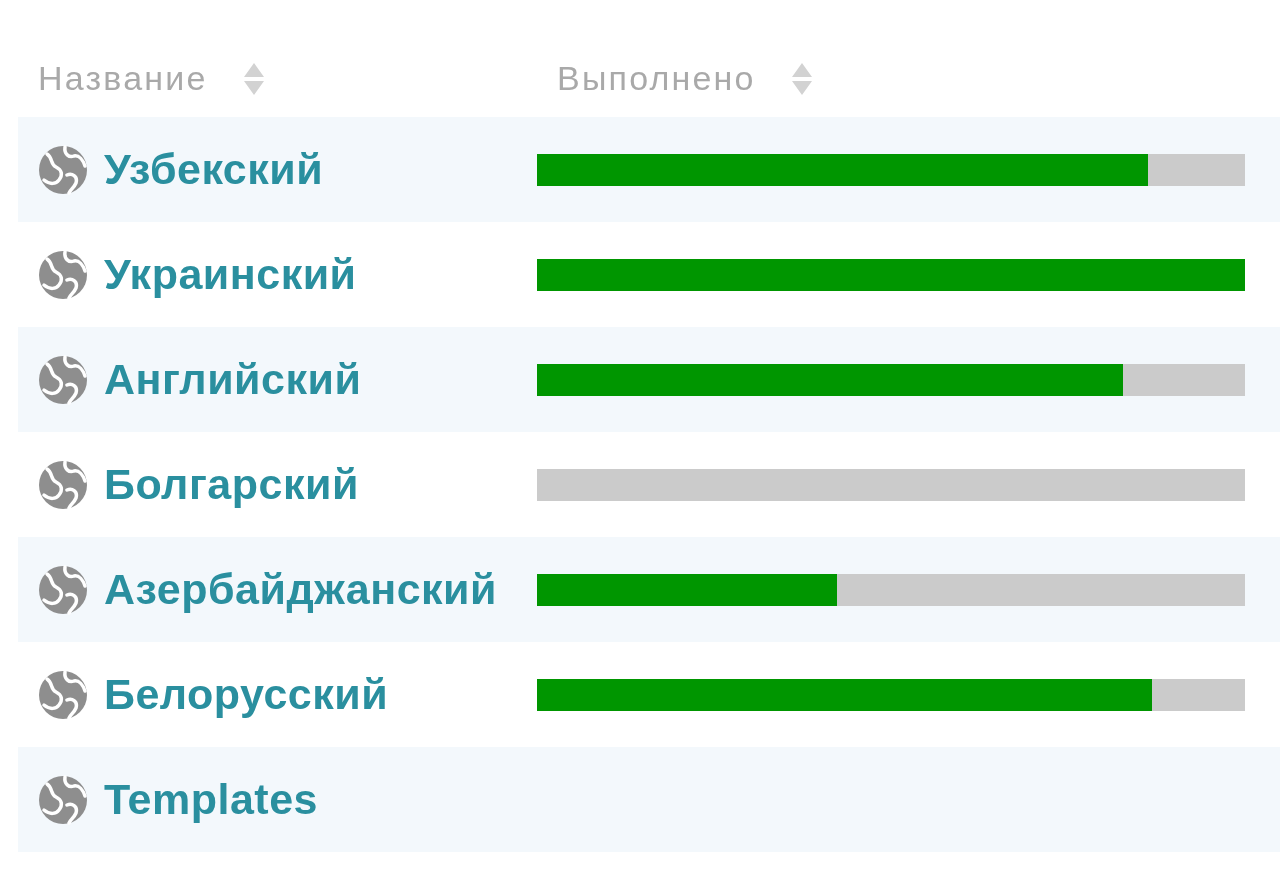  What do you see at coordinates (211, 799) in the screenshot?
I see `language-link: Templates` at bounding box center [211, 799].